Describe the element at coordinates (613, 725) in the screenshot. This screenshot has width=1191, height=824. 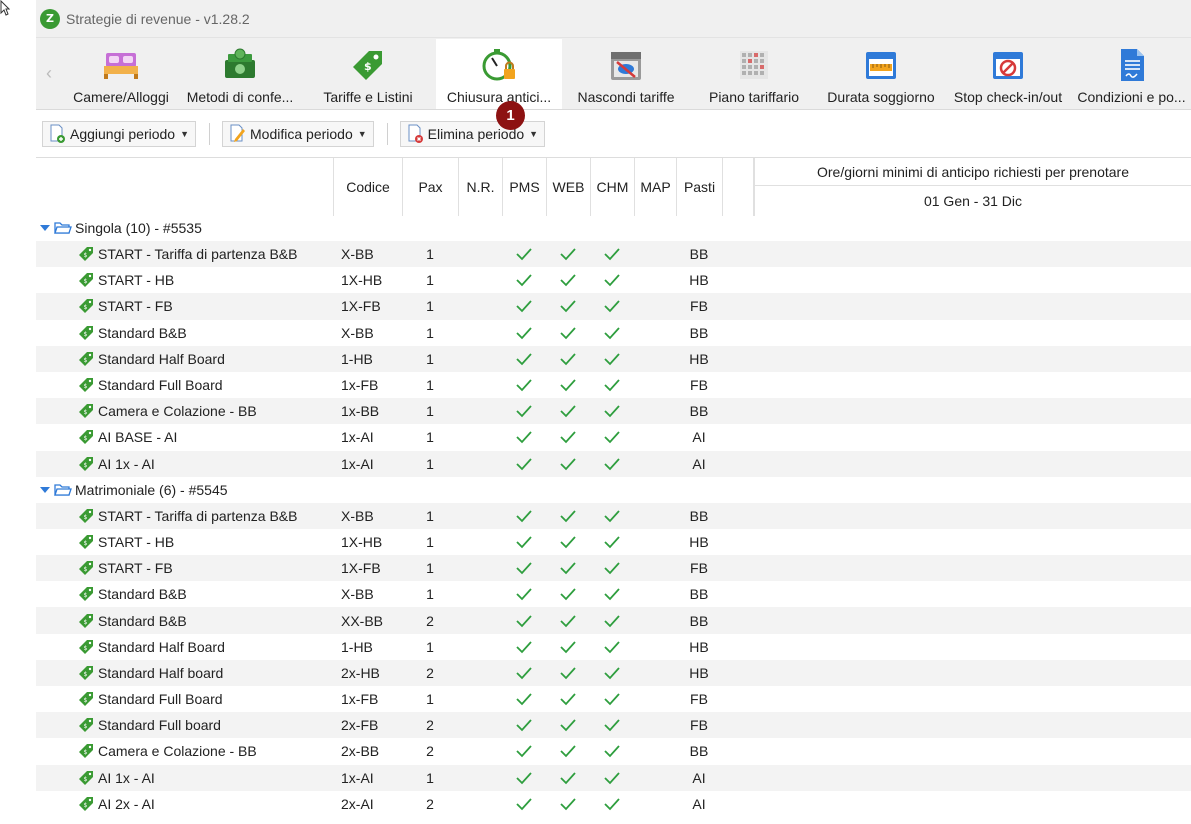
I see `table-row: $ Standard Full board 2x-FB 2 FB` at that location.